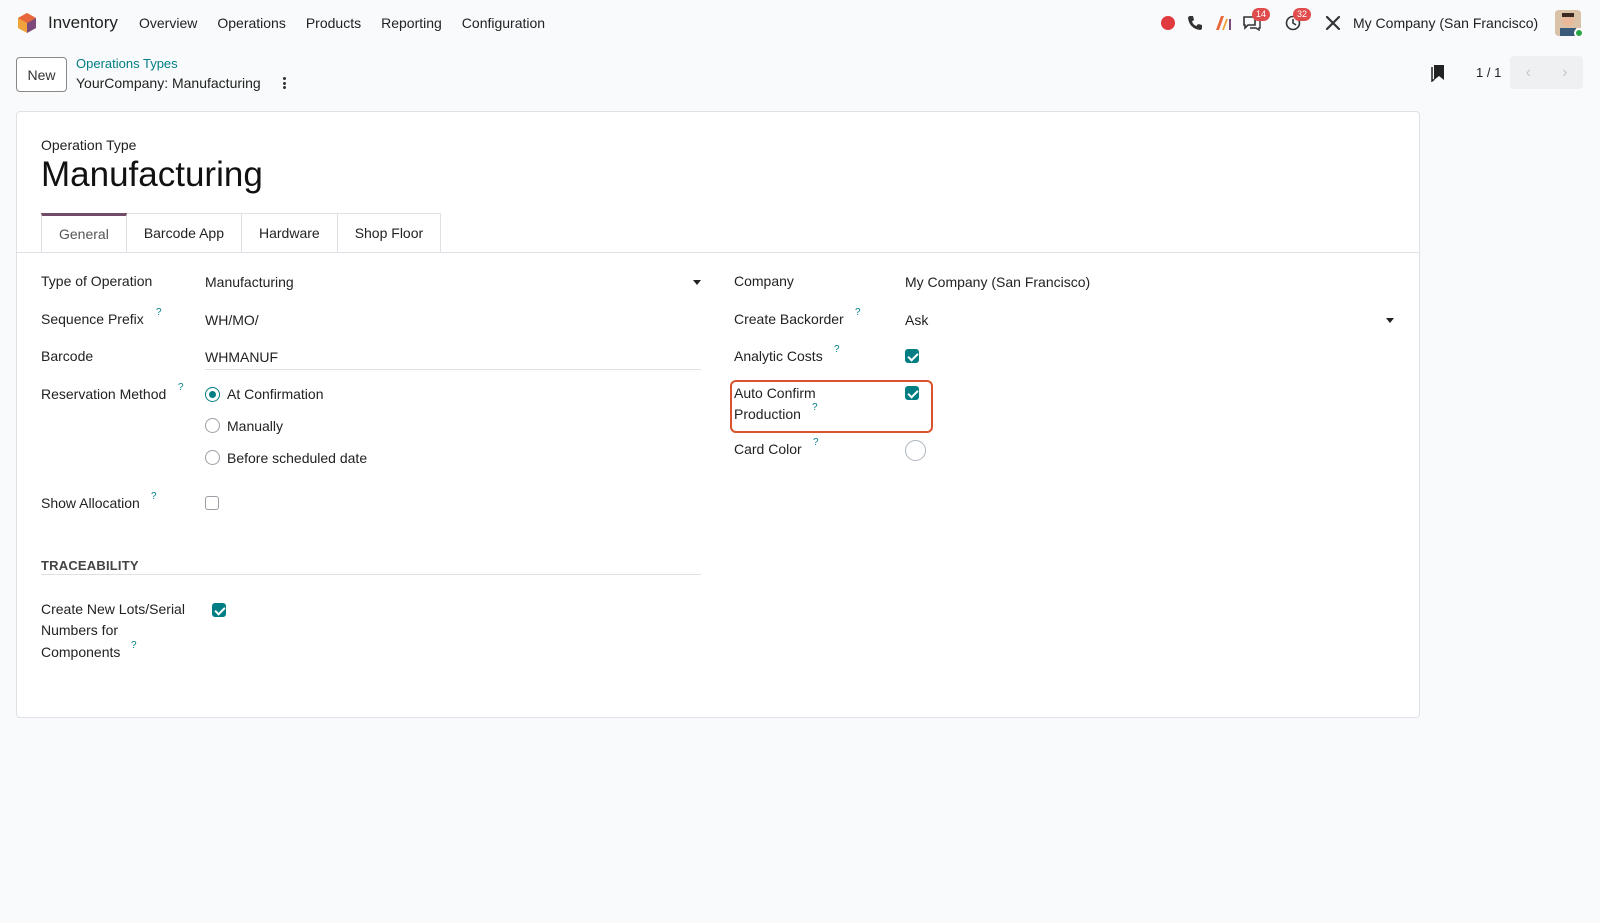 The height and width of the screenshot is (923, 1600). Describe the element at coordinates (92, 319) in the screenshot. I see `sequence-prefix-label: Sequence Prefix` at that location.